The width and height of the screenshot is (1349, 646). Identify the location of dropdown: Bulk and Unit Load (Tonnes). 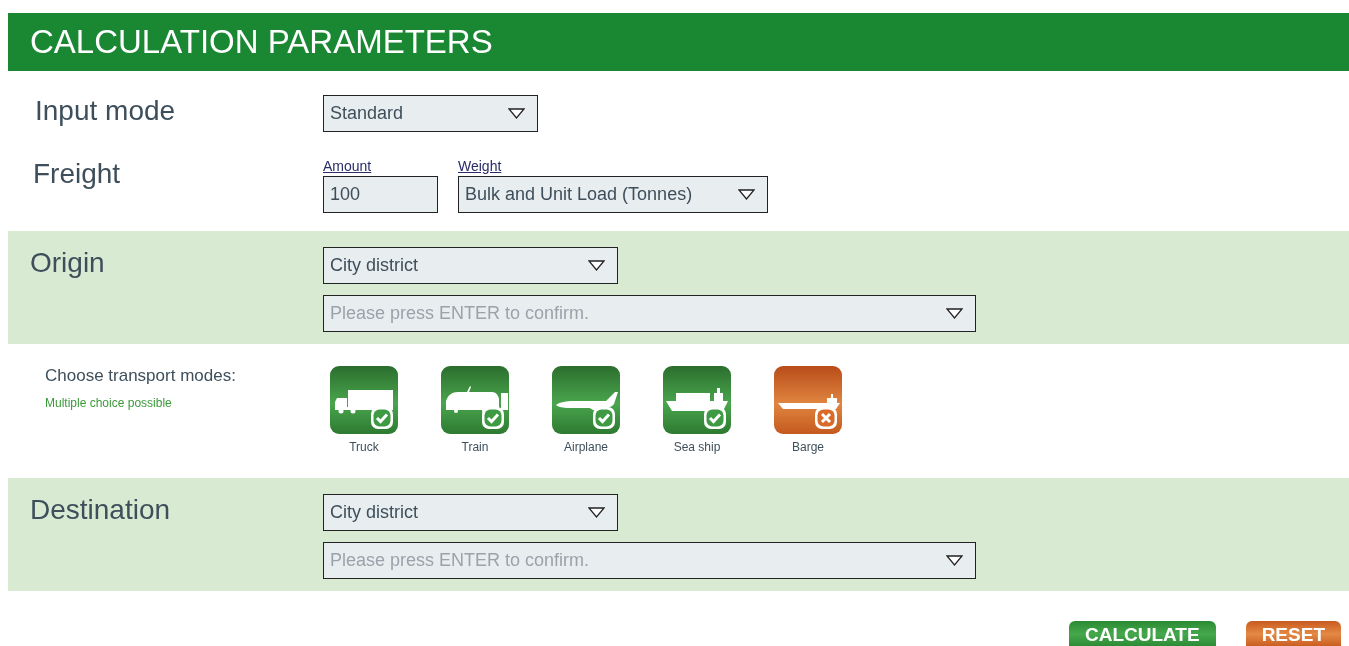
(613, 194).